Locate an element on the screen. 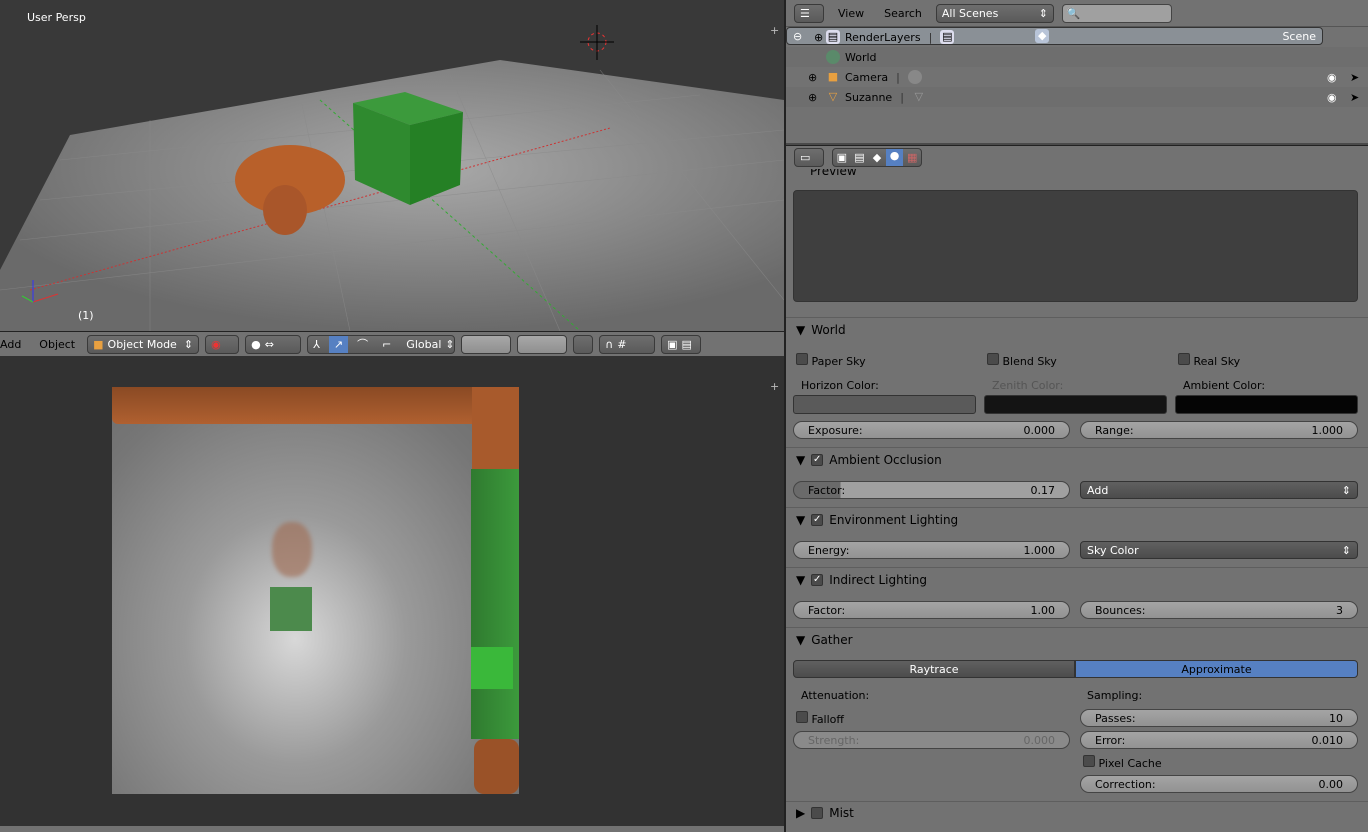 This screenshot has width=1368, height=832. ao-enable-checkbox: ✓ is located at coordinates (817, 460).